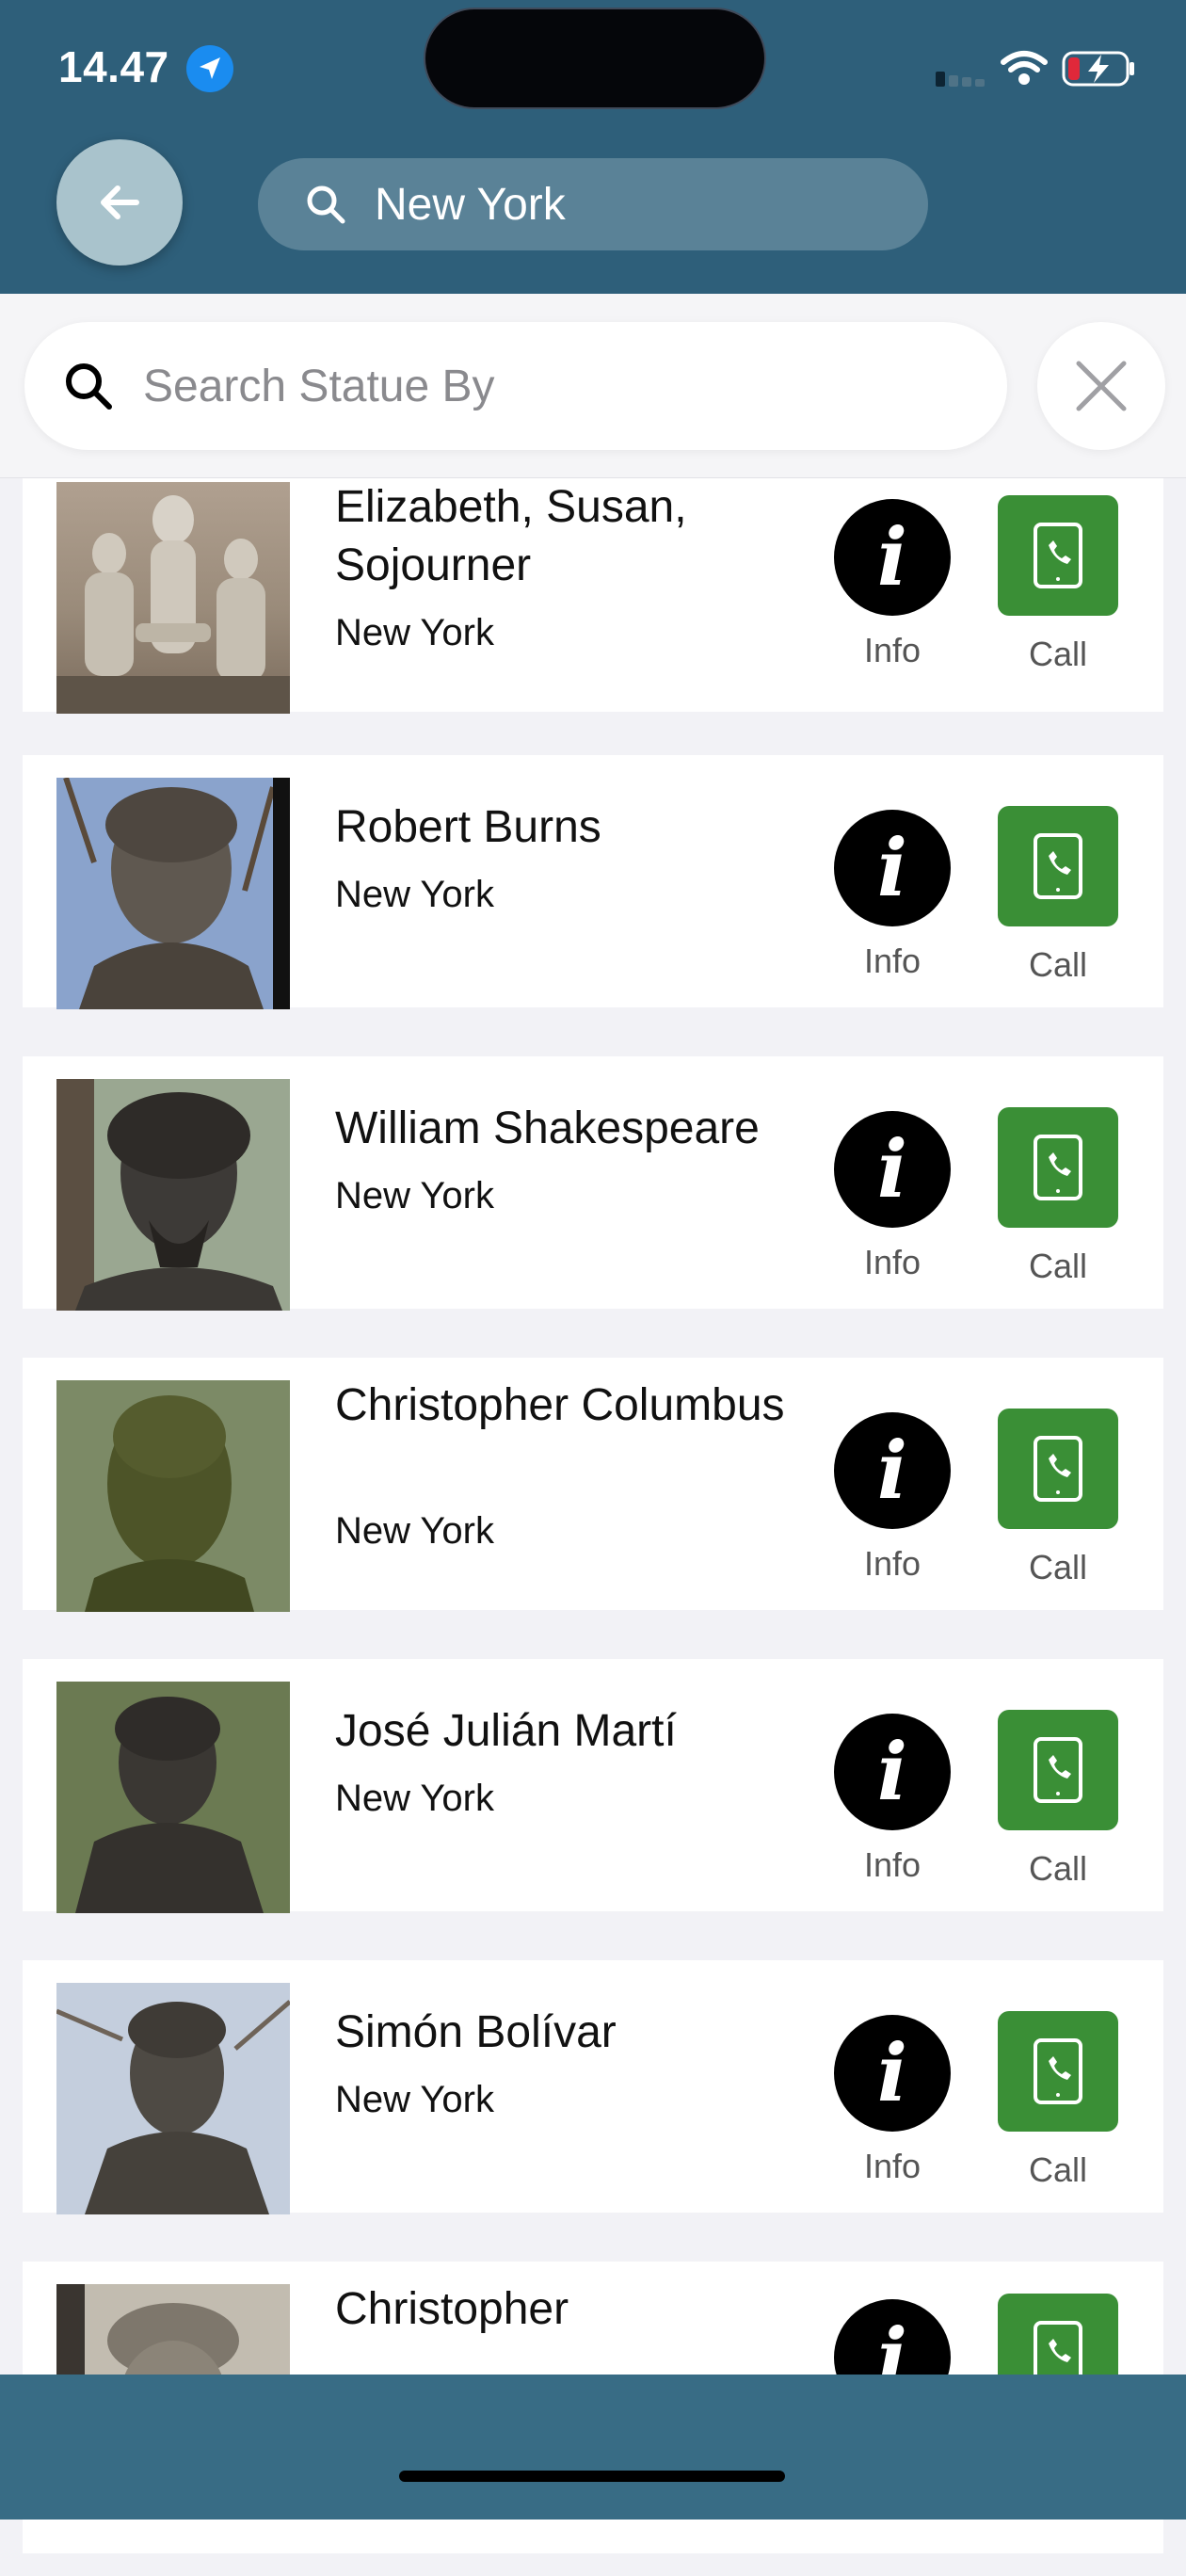  I want to click on clear-search-button, so click(1101, 386).